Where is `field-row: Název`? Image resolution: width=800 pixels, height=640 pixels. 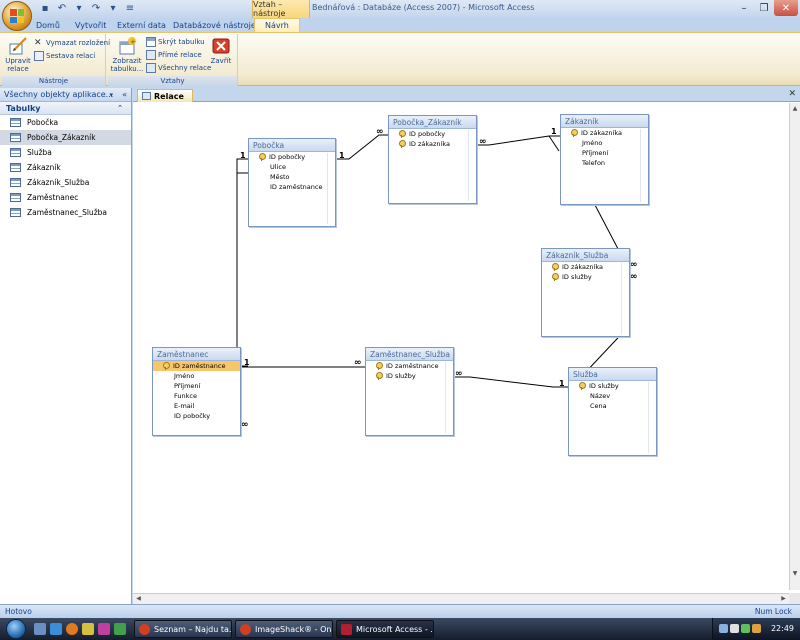 field-row: Název is located at coordinates (612, 396).